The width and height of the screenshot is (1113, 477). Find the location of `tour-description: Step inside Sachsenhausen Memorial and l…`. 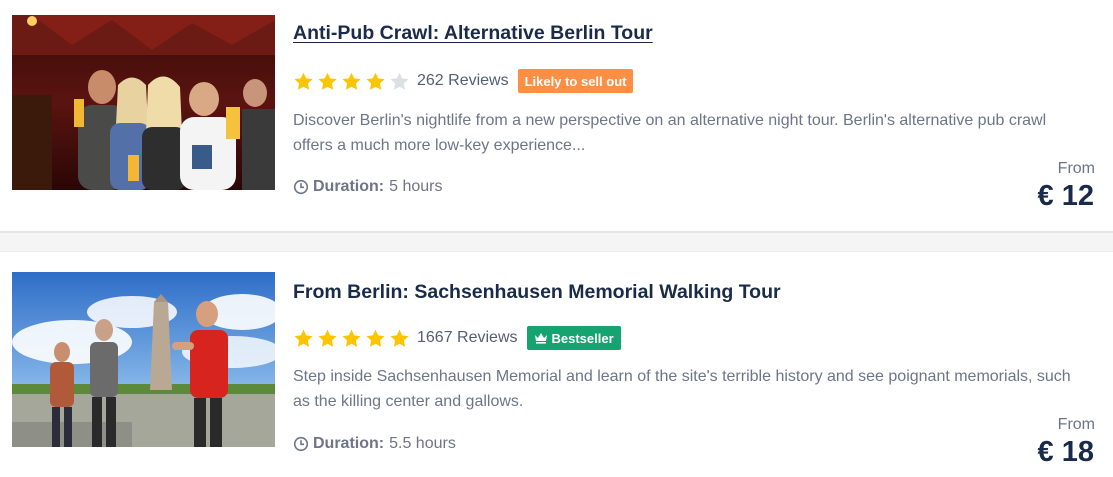

tour-description: Step inside Sachsenhausen Memorial and l… is located at coordinates (682, 389).